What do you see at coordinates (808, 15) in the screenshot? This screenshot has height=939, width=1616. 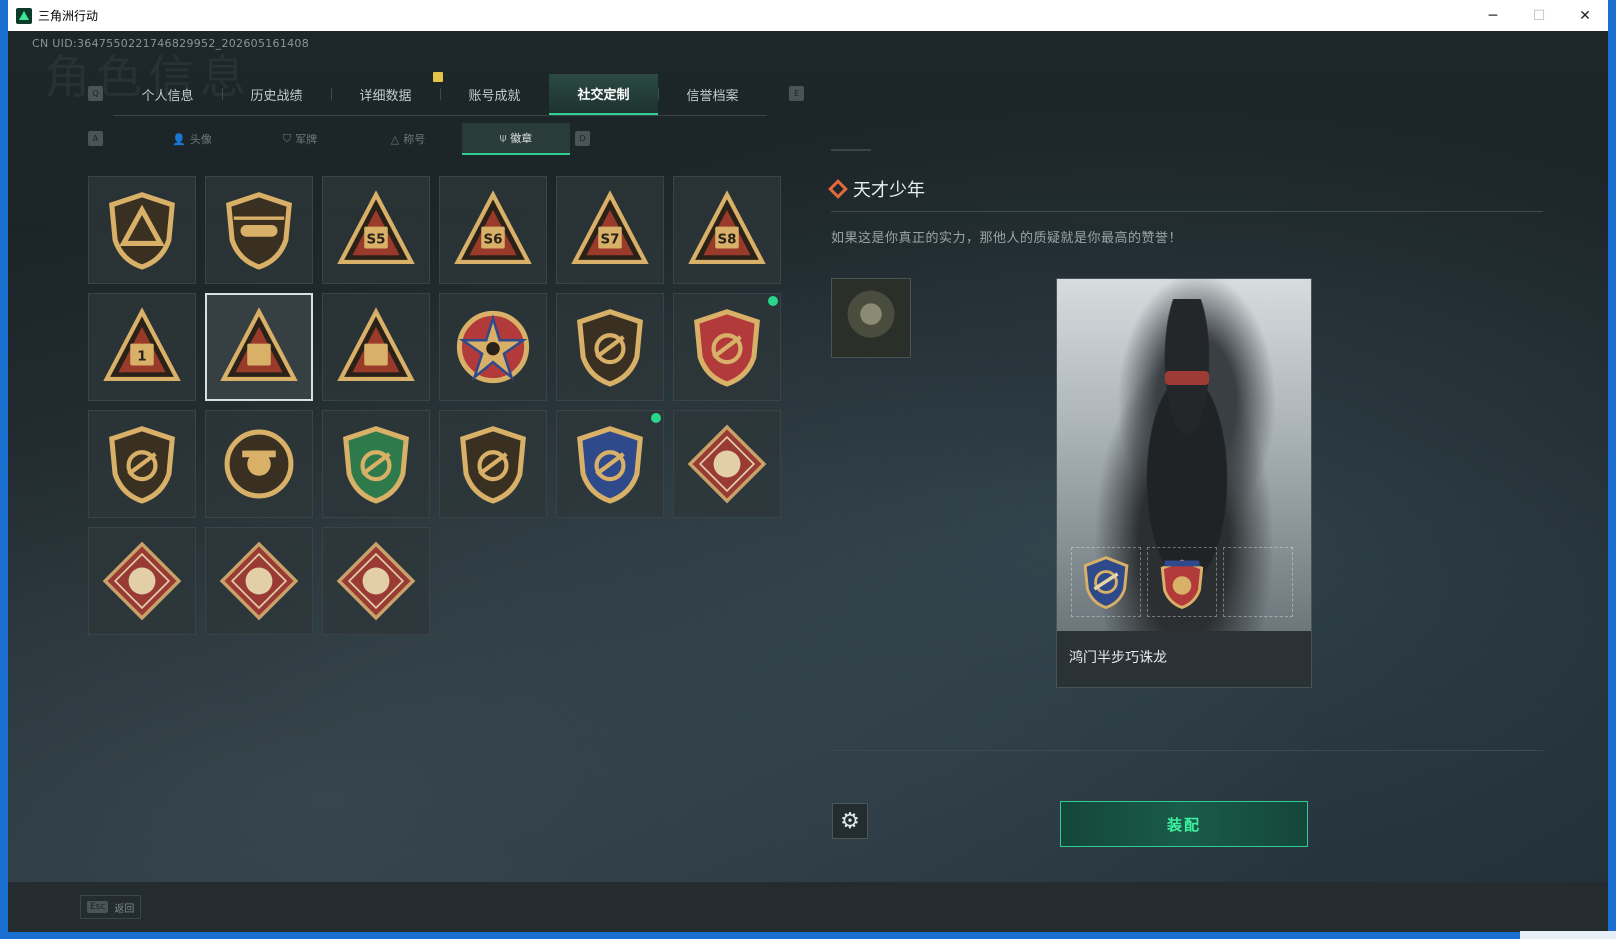 I see `window-titlebar: 三角洲行动 ─ ☐ ✕` at bounding box center [808, 15].